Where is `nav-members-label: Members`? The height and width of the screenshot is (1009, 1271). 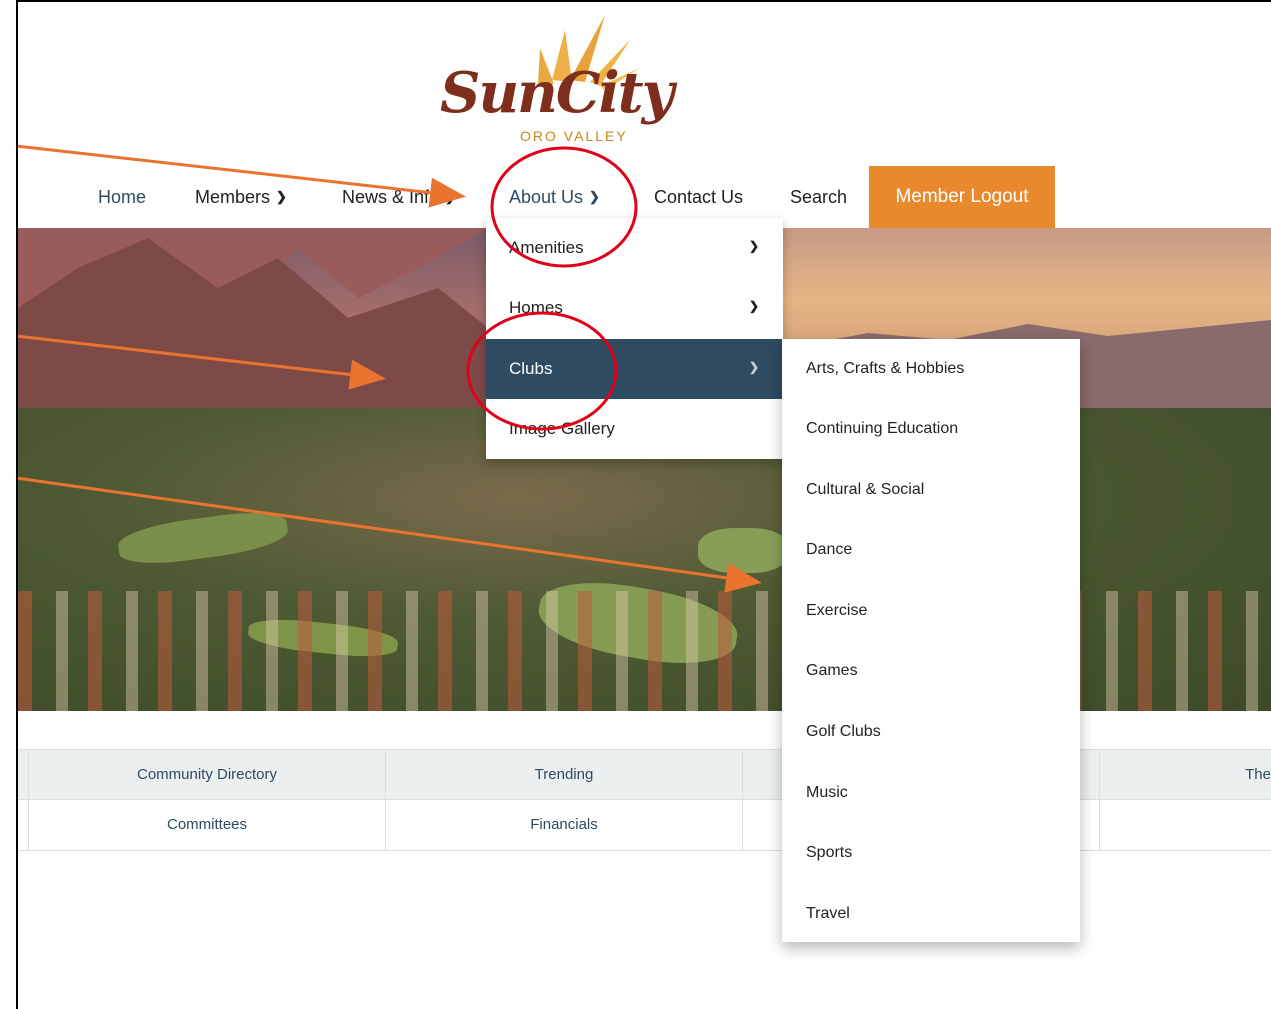
nav-members-label: Members is located at coordinates (233, 197).